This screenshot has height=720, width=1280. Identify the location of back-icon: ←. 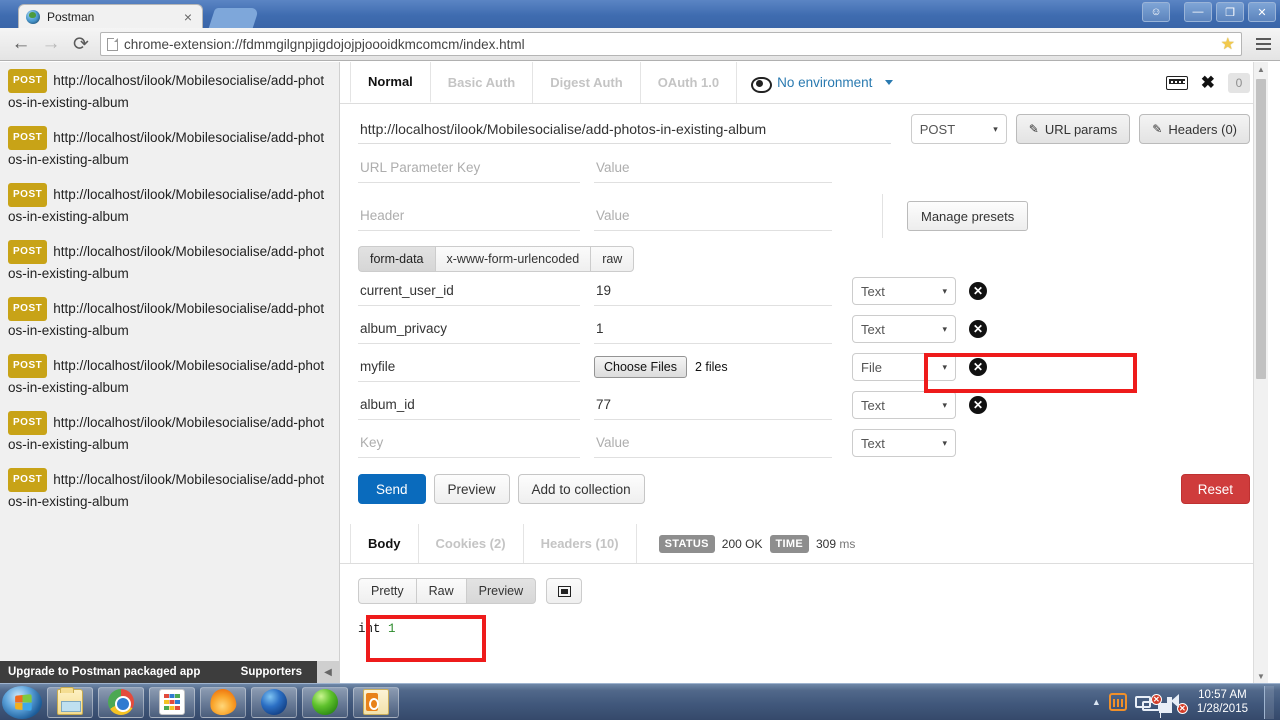
(21, 44).